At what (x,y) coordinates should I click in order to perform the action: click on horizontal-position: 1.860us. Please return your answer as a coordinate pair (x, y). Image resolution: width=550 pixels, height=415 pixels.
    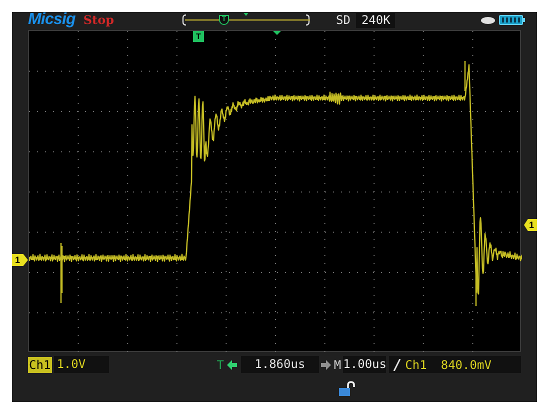
    Looking at the image, I should click on (279, 364).